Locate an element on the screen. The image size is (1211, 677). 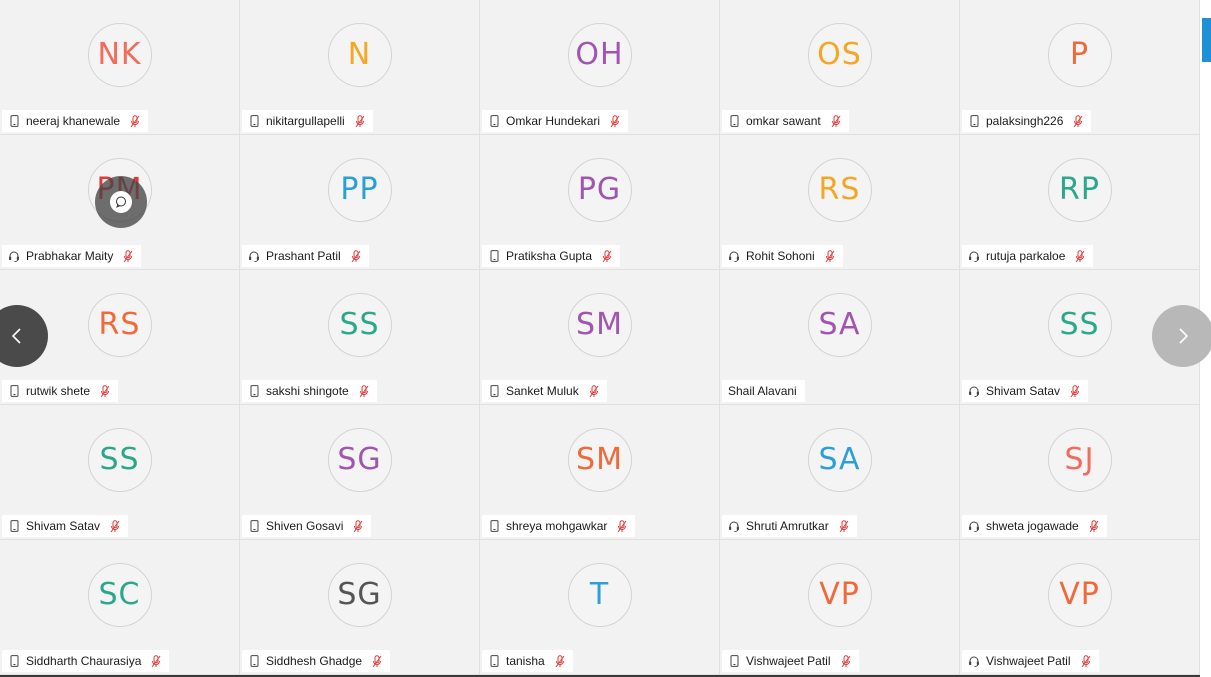
participant-tile: SJ shweta jogawade is located at coordinates (1080, 472).